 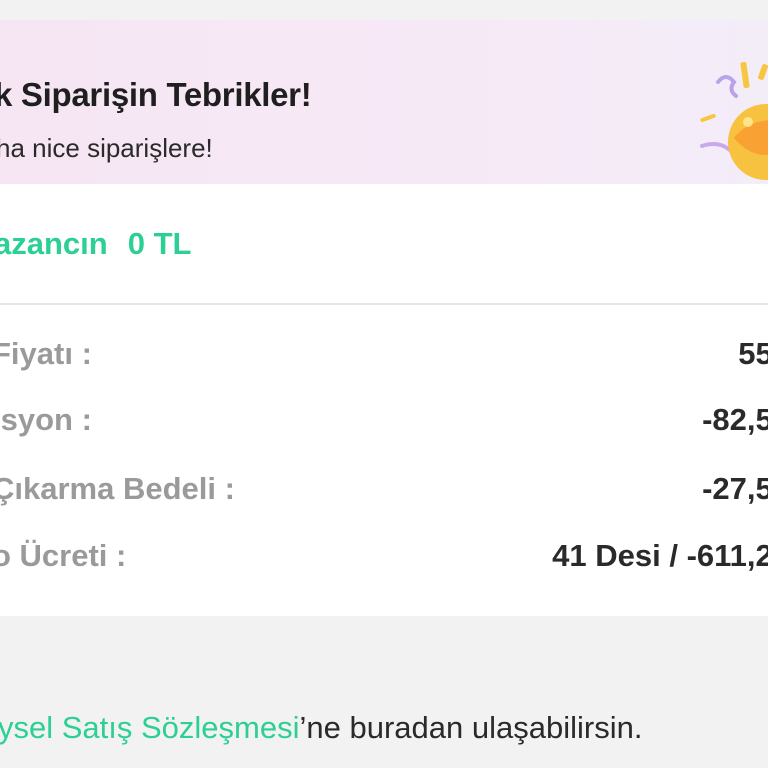 What do you see at coordinates (734, 120) in the screenshot?
I see `party-confetti-icon` at bounding box center [734, 120].